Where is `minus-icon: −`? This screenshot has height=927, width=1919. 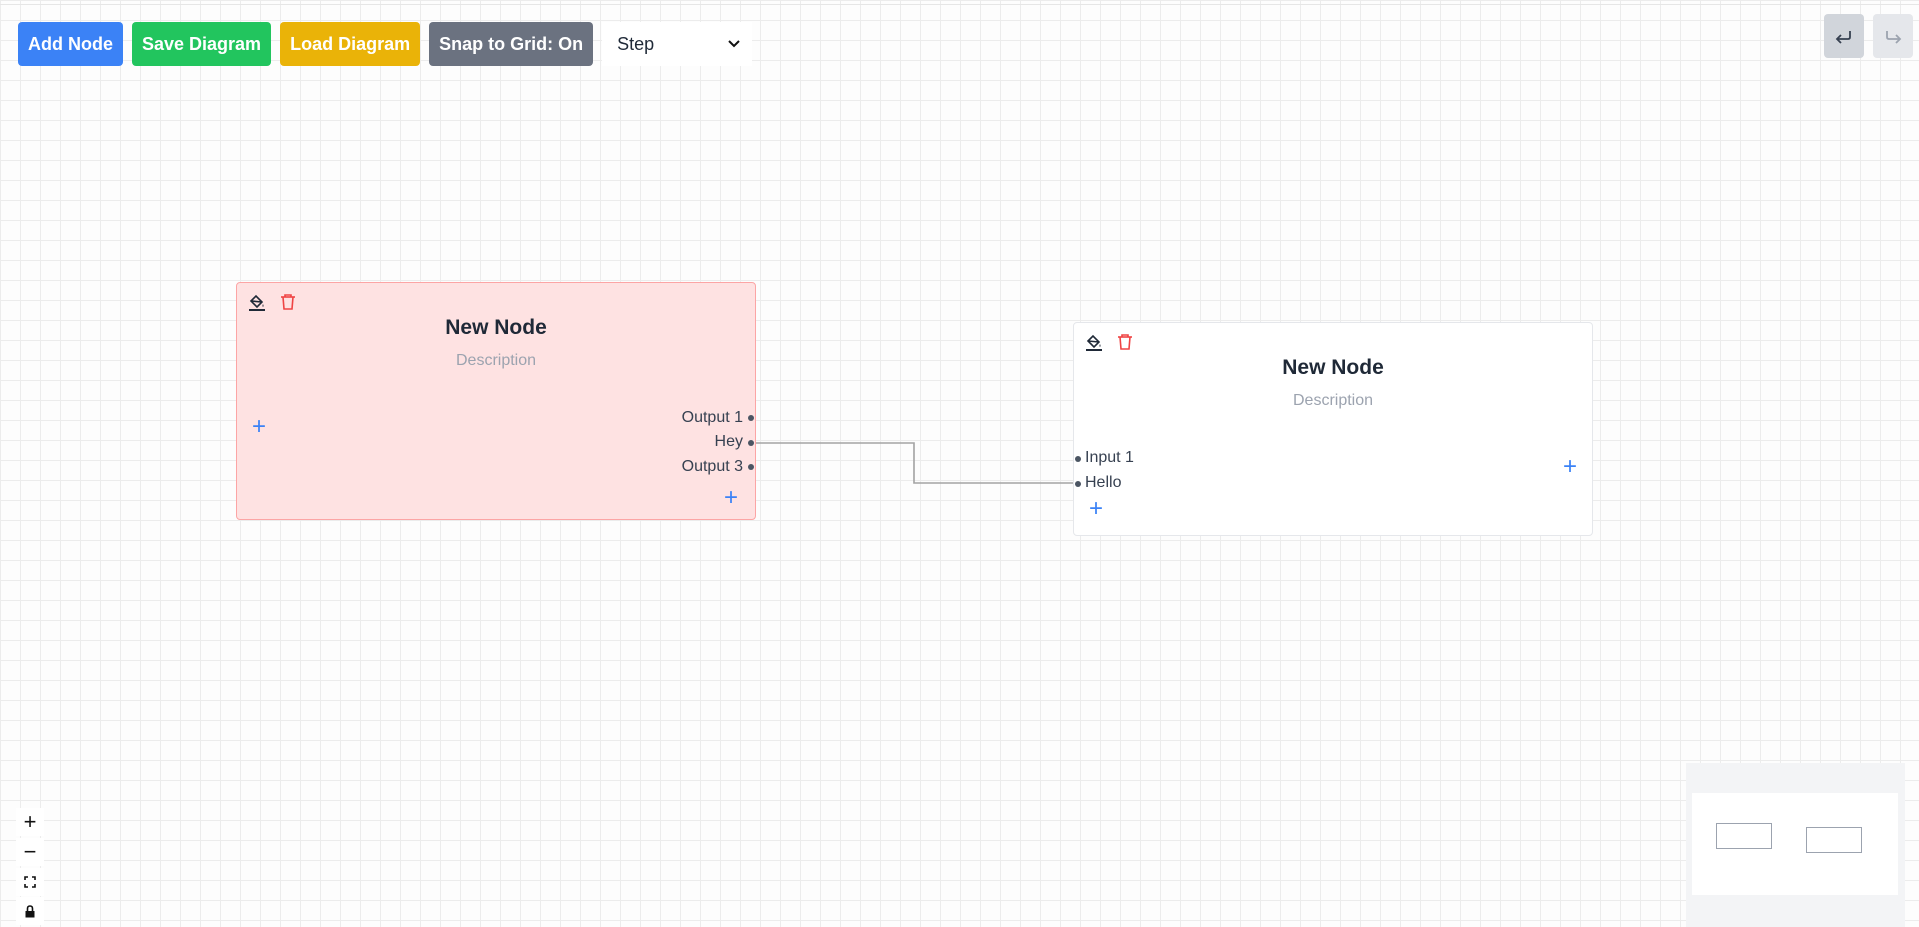 minus-icon: − is located at coordinates (30, 851).